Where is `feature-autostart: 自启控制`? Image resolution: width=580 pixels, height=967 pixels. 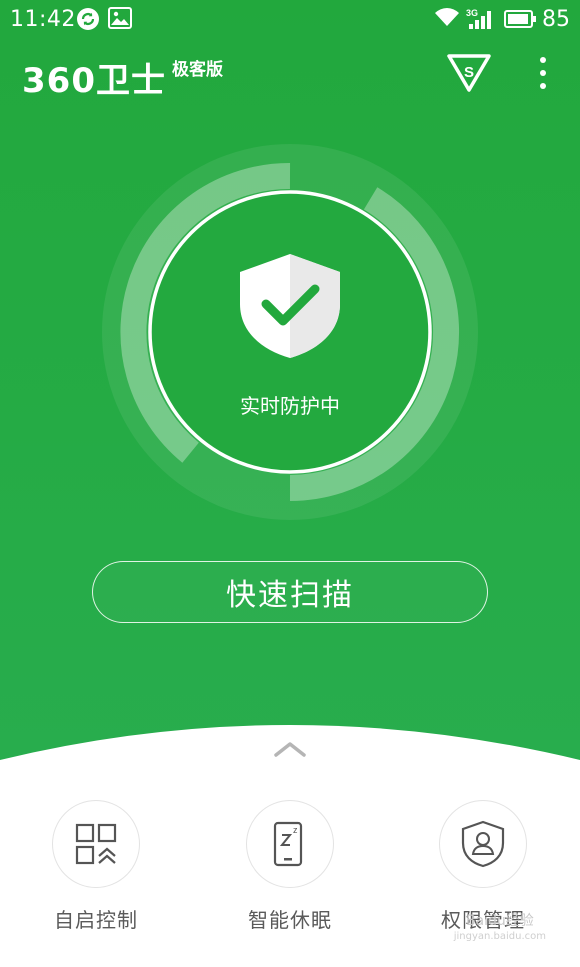
feature-autostart: 自启控制 is located at coordinates (96, 866).